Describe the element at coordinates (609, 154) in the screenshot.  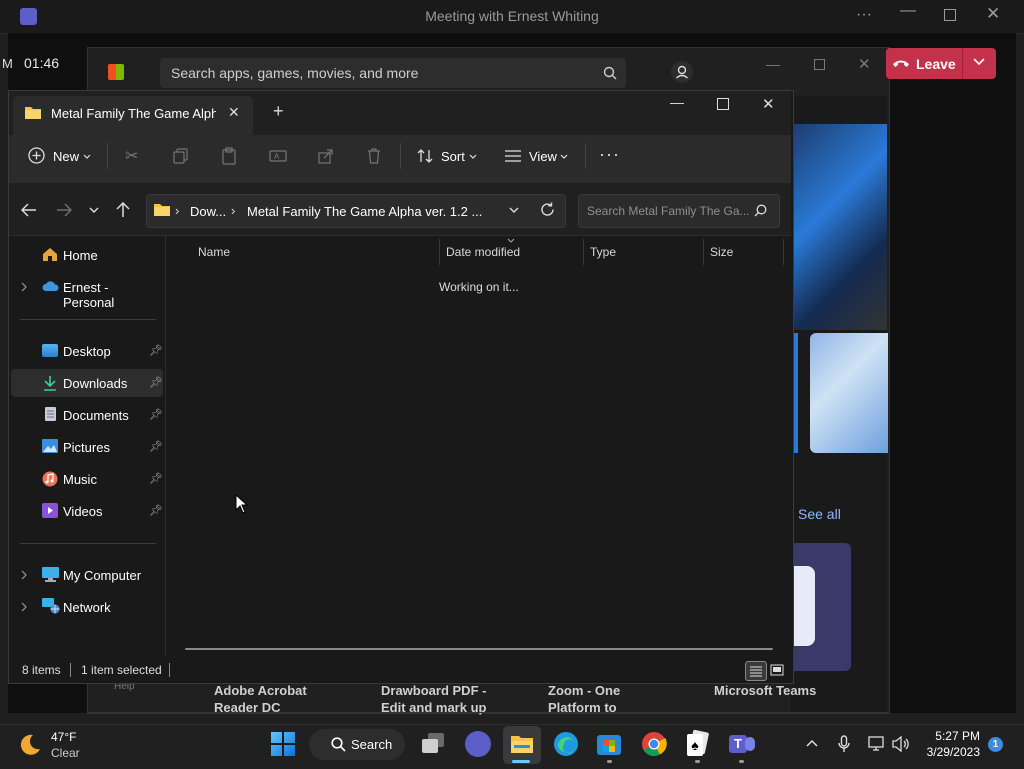
I see `see-more-icon: ···` at that location.